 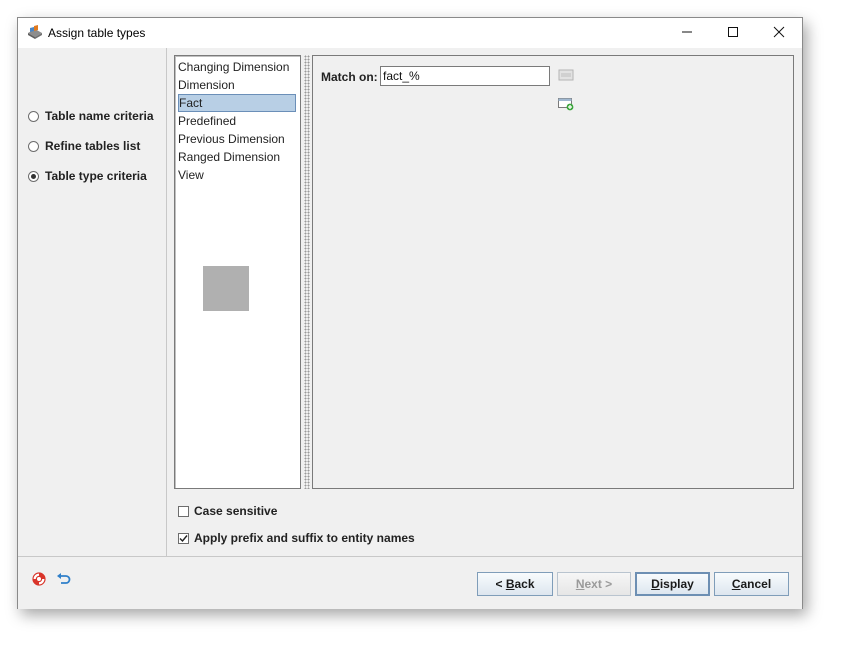 What do you see at coordinates (35, 32) in the screenshot?
I see `app-logo-icon` at bounding box center [35, 32].